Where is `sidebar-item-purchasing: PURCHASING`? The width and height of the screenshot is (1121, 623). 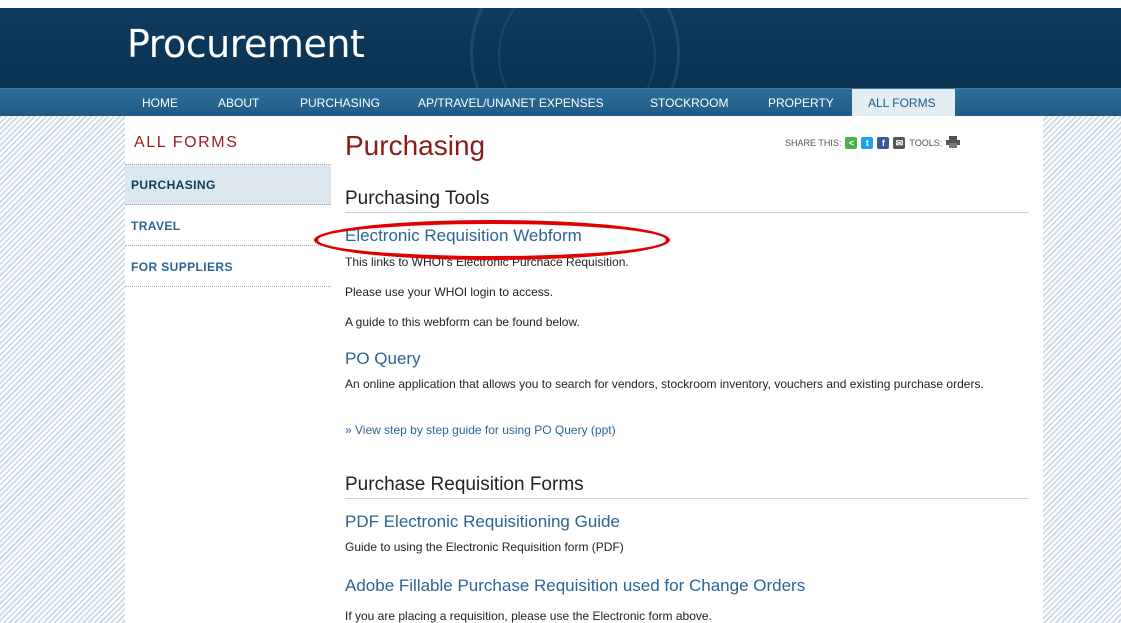 sidebar-item-purchasing: PURCHASING is located at coordinates (228, 185).